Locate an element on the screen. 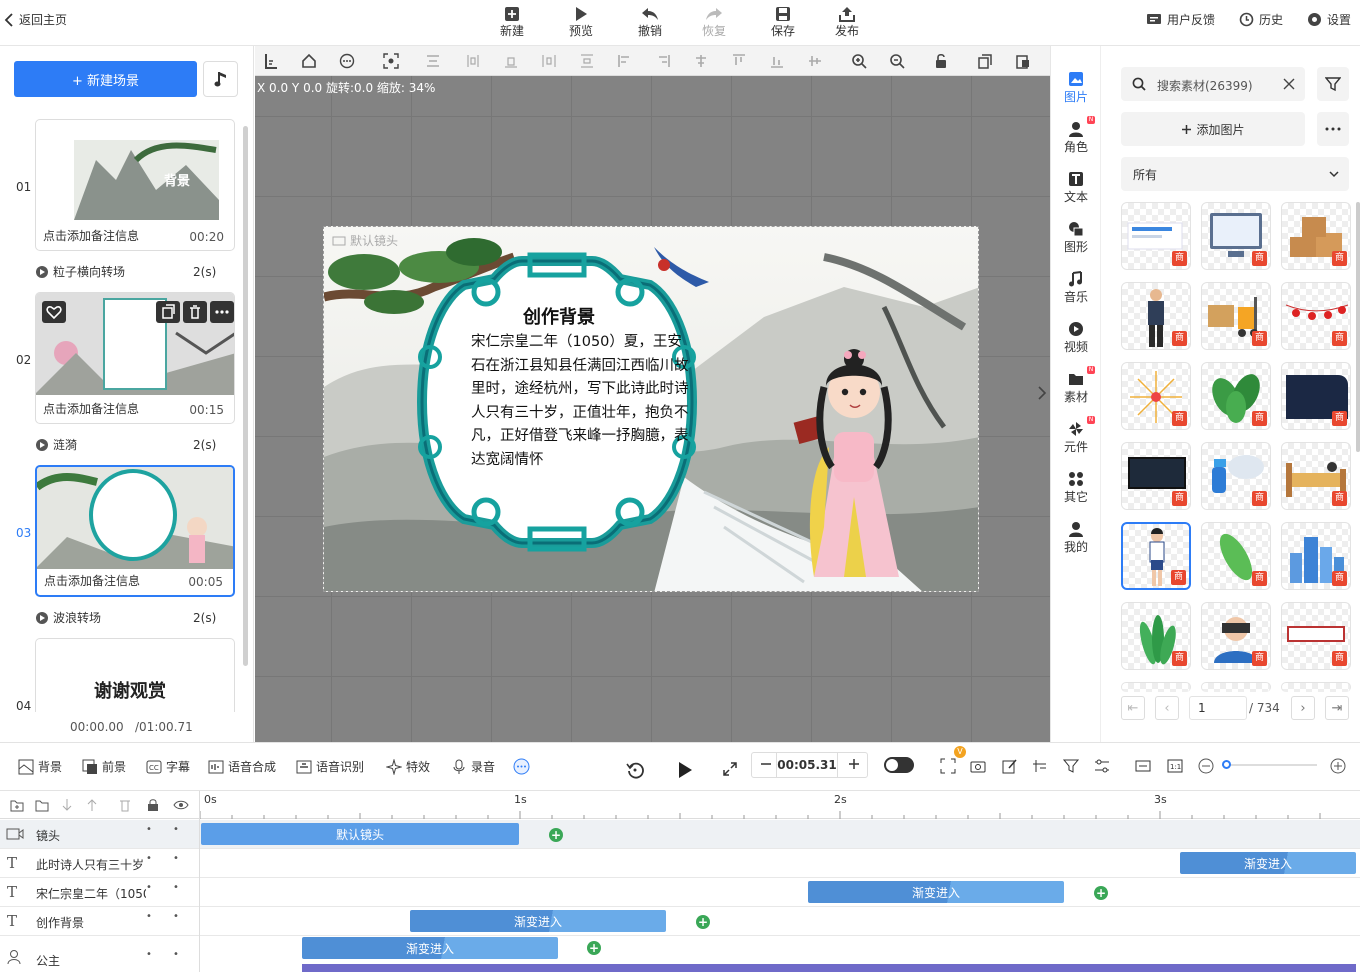 The height and width of the screenshot is (972, 1360). tool-fit-width is located at coordinates (1143, 766).